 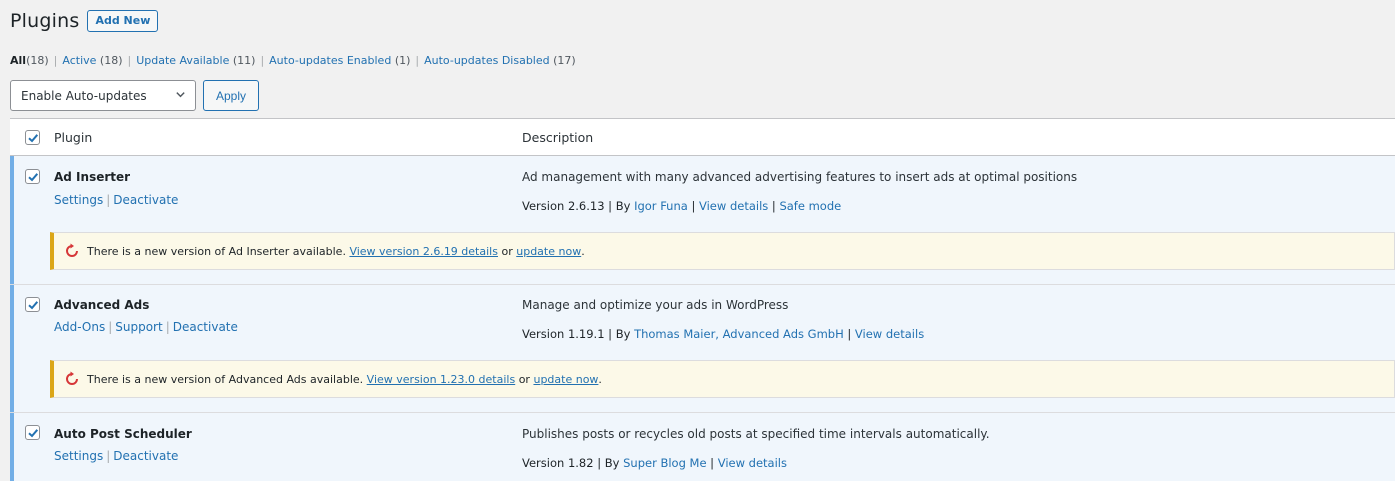 I want to click on page-header: Plugins Add New, so click(x=84, y=21).